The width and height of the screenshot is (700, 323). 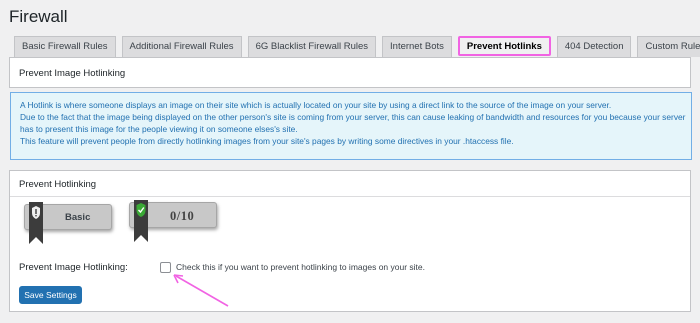 I want to click on postbox-divider, so click(x=350, y=196).